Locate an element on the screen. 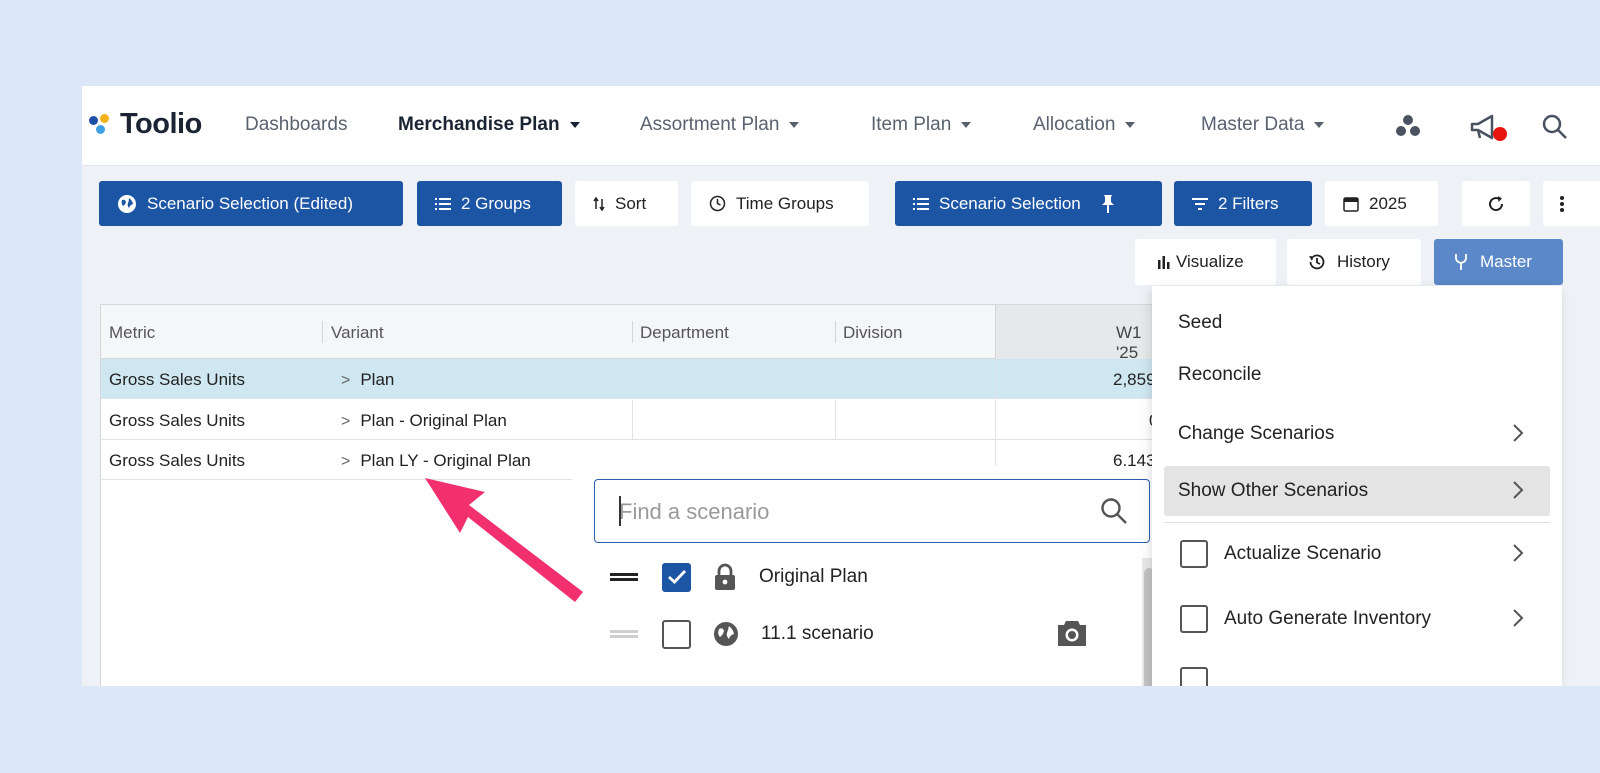 The width and height of the screenshot is (1600, 773). menu-item-auto-generate-inventory: Auto Generate Inventory is located at coordinates (1357, 619).